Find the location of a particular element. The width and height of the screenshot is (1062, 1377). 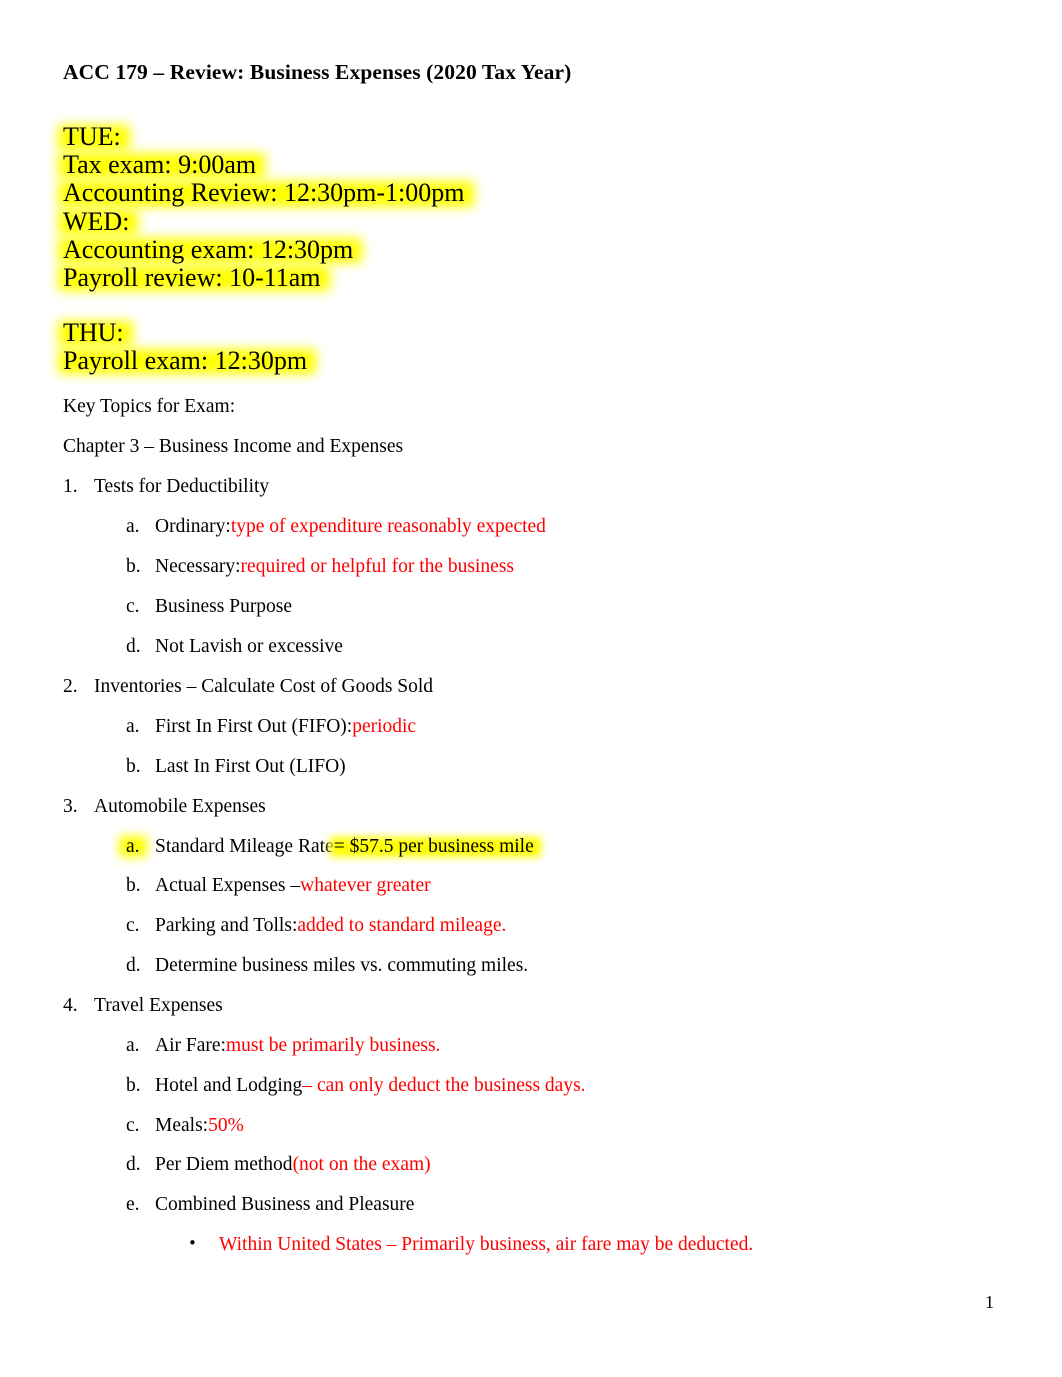

list-item-text: Tests for Deductibility is located at coordinates (182, 486).